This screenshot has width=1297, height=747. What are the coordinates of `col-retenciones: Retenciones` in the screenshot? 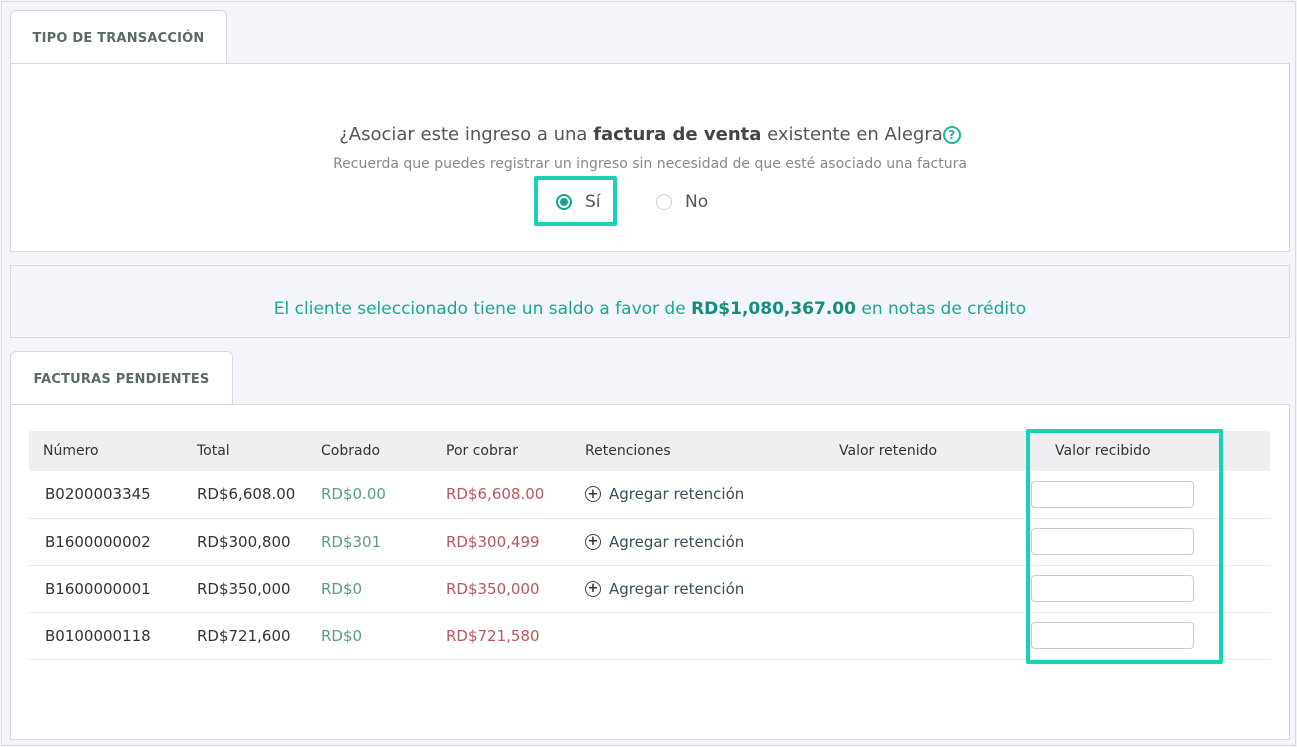 It's located at (628, 451).